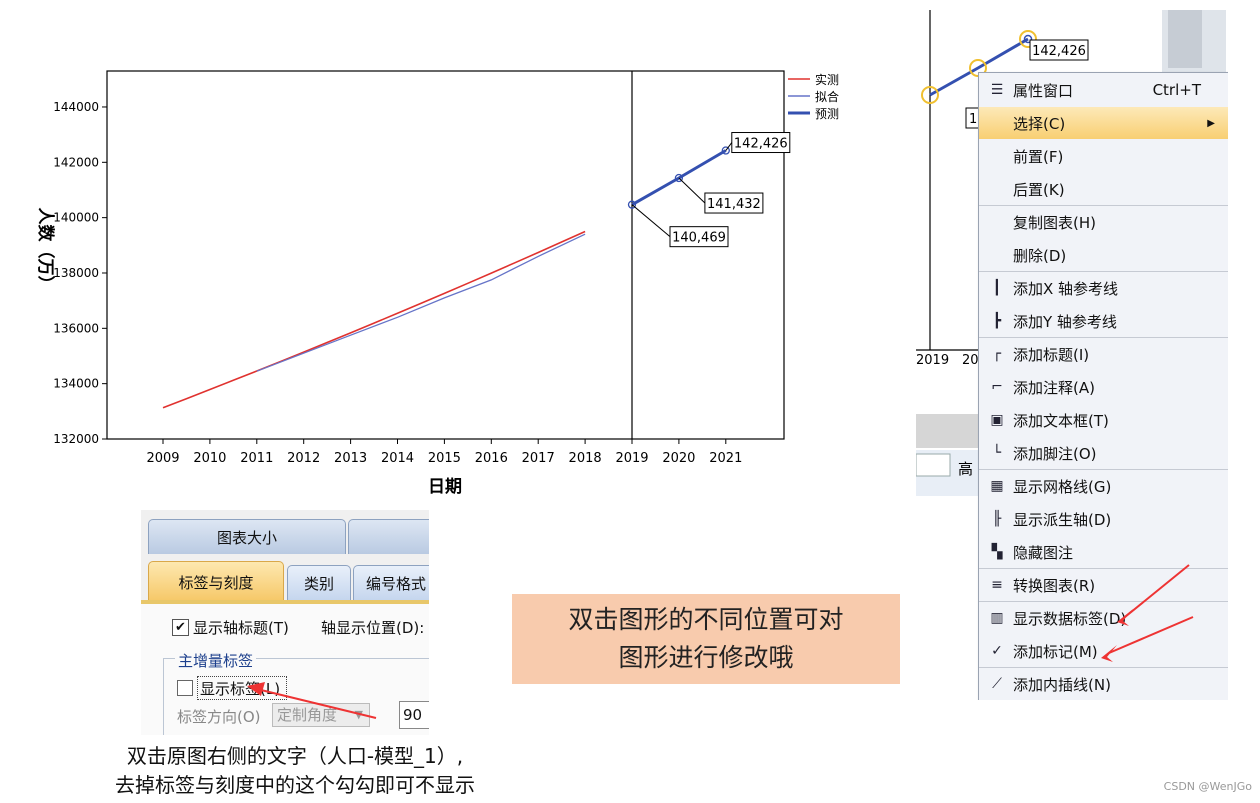  Describe the element at coordinates (997, 585) in the screenshot. I see `transpose-icon: ≡` at that location.